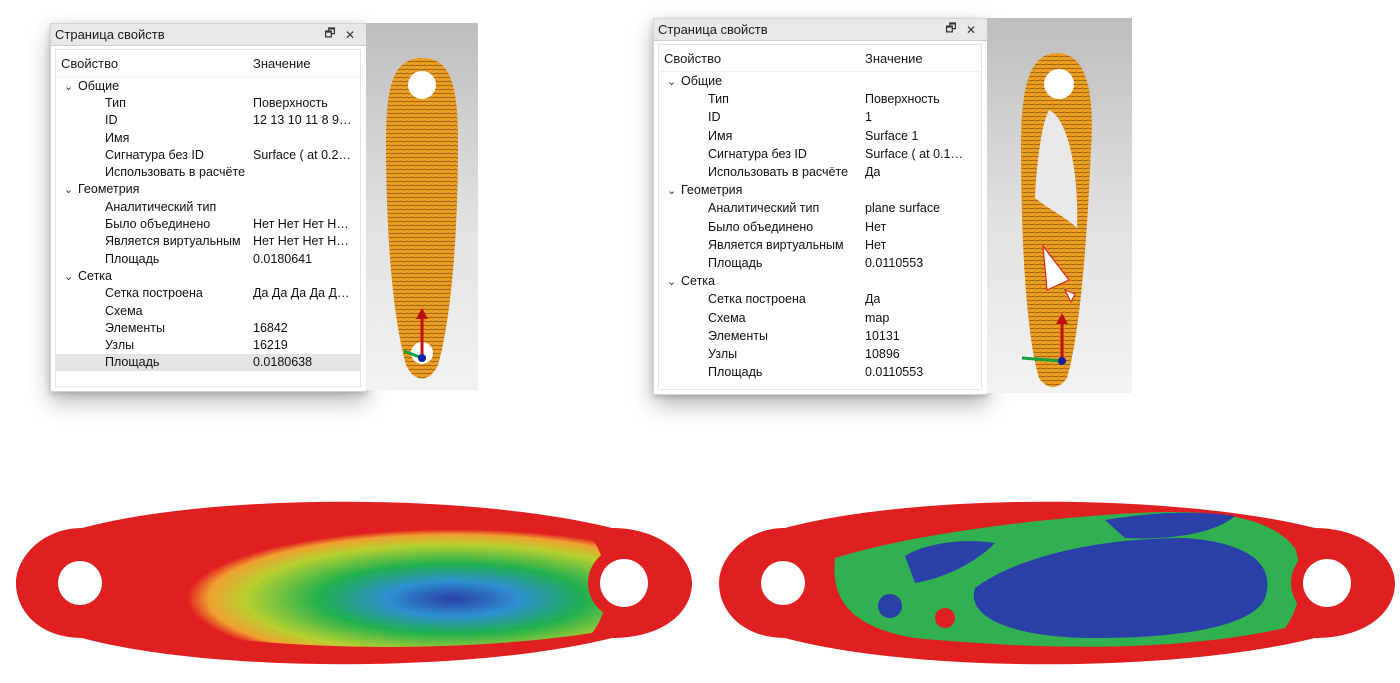 The image size is (1400, 683). What do you see at coordinates (117, 137) in the screenshot?
I see `property-label: Имя` at bounding box center [117, 137].